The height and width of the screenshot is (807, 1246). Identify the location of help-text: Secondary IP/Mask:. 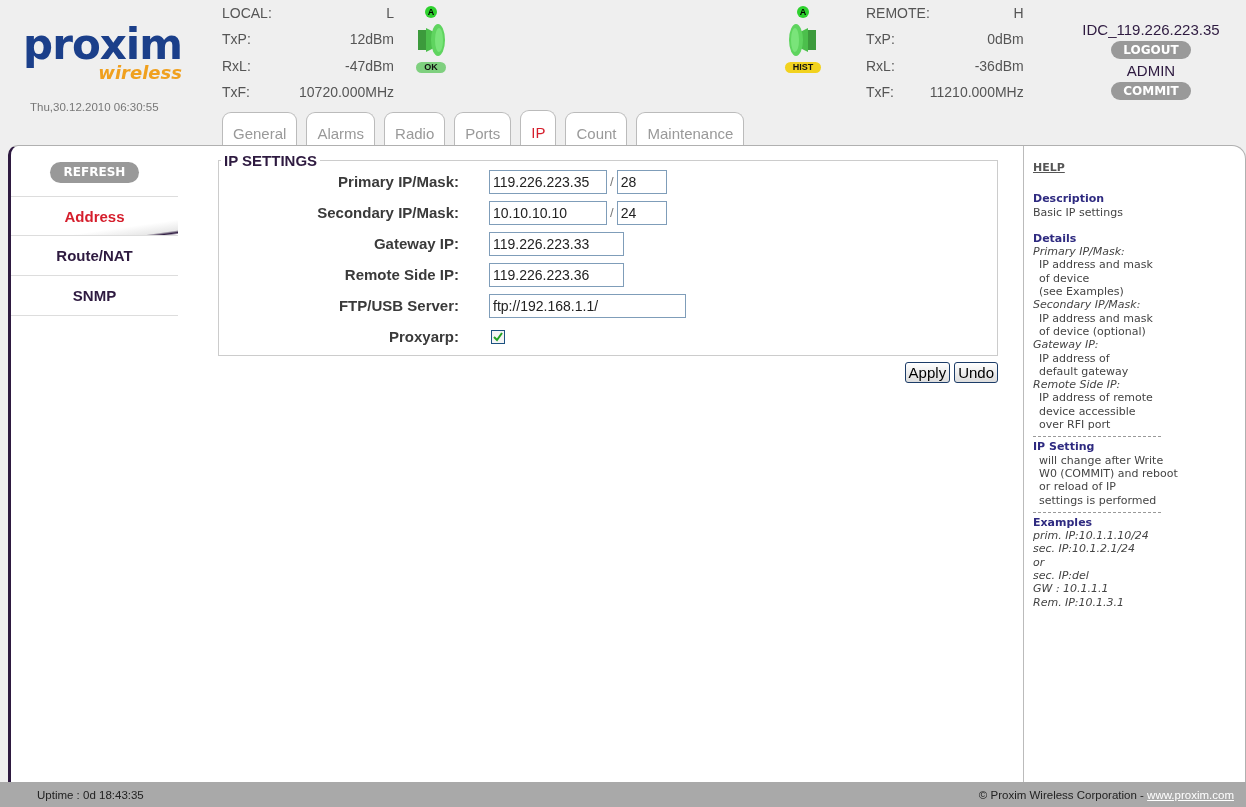
(1087, 305).